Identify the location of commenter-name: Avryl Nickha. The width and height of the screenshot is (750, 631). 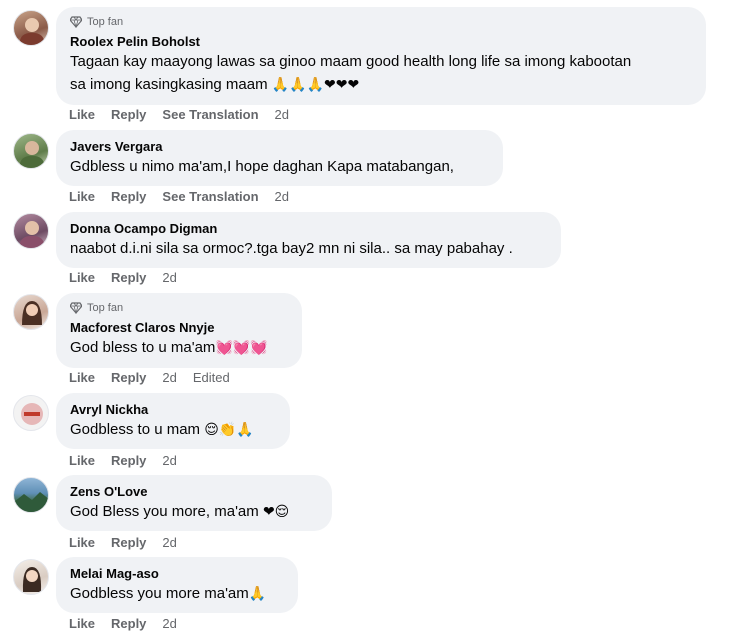
(173, 409).